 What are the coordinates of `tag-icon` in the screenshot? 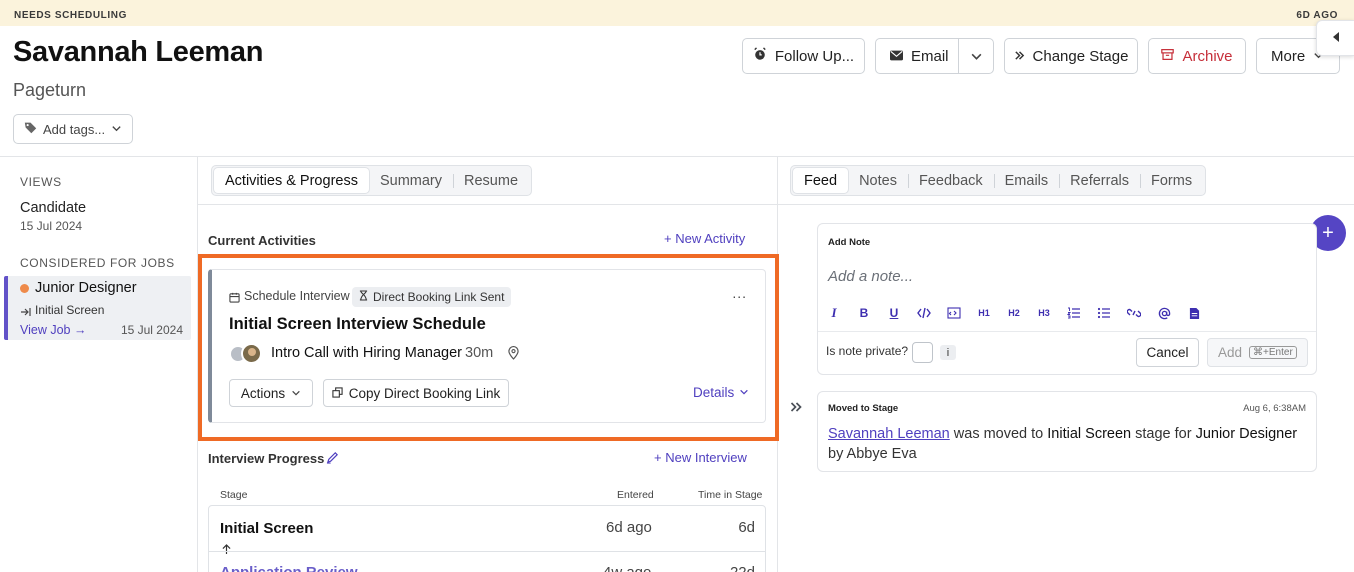 It's located at (30, 129).